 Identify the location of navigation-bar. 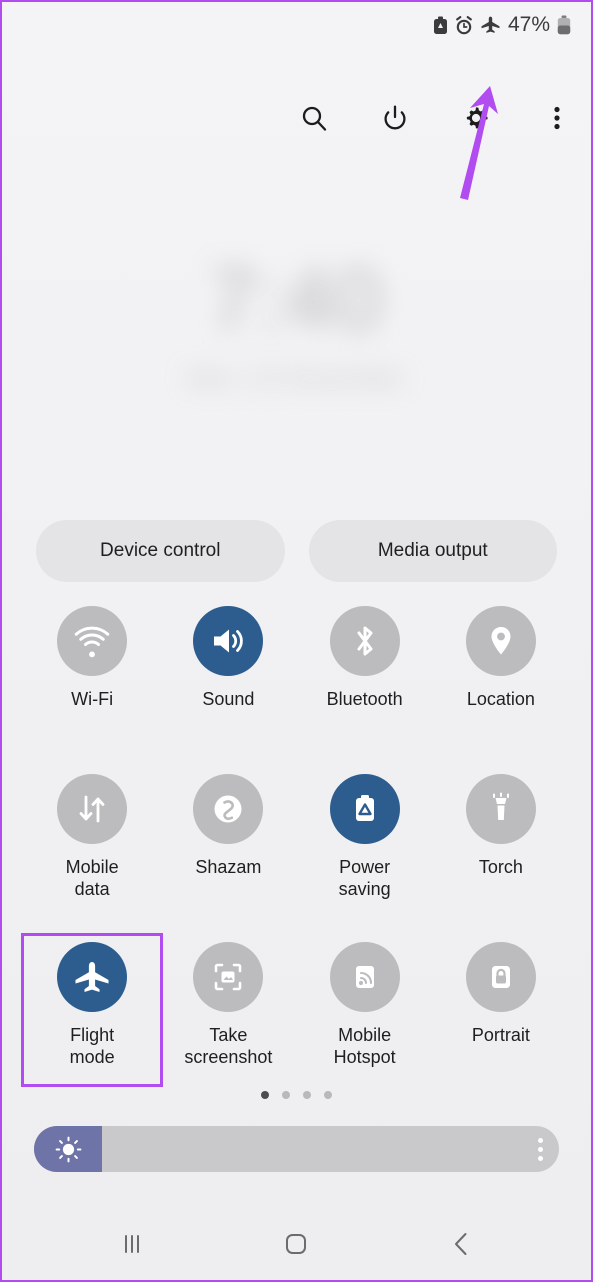
(296, 1244).